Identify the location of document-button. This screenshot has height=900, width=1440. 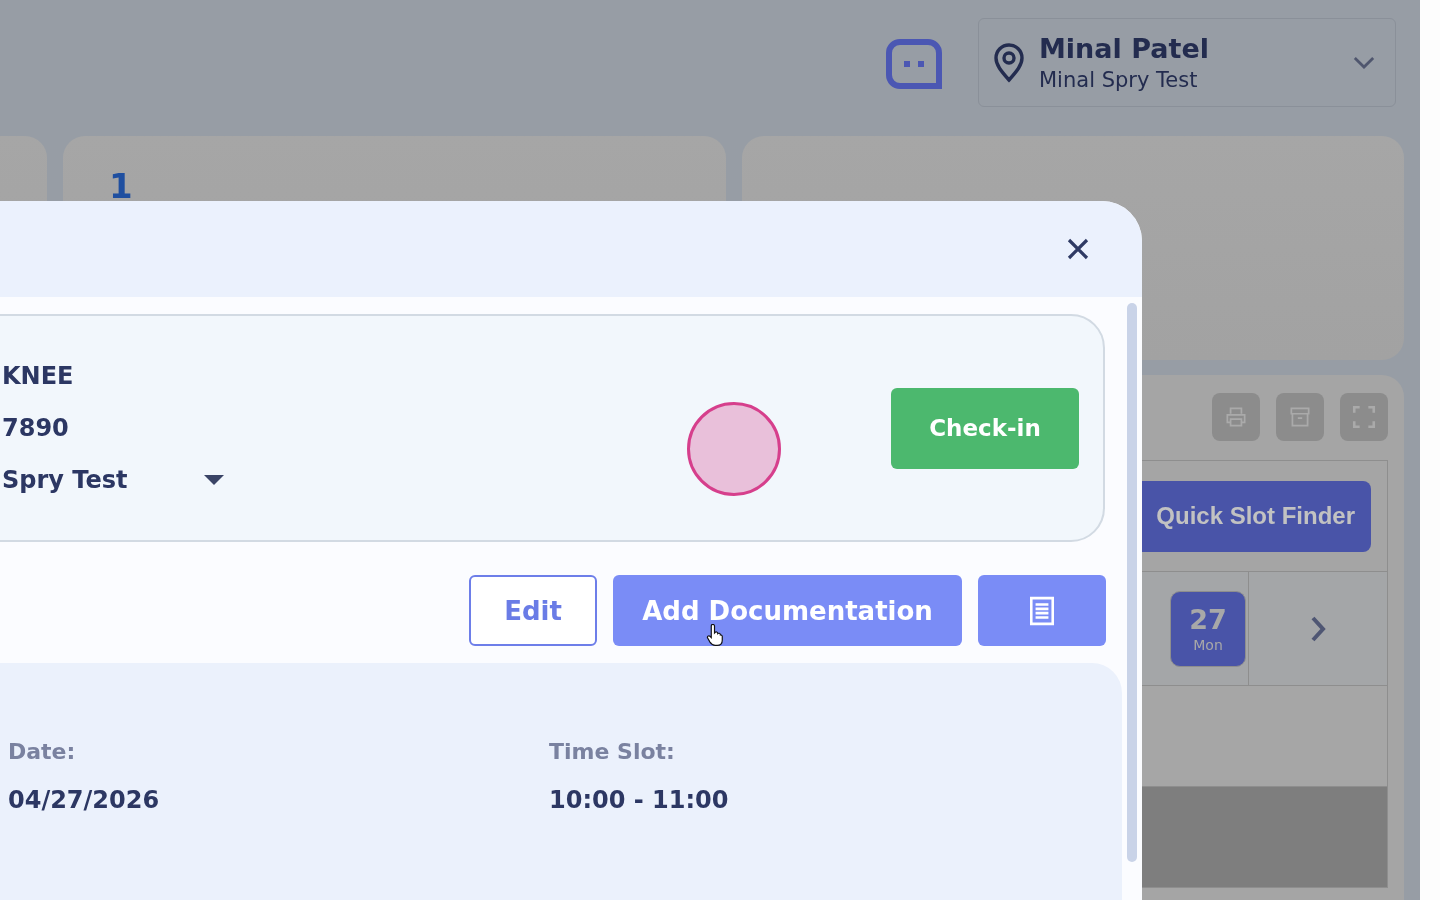
(1042, 610).